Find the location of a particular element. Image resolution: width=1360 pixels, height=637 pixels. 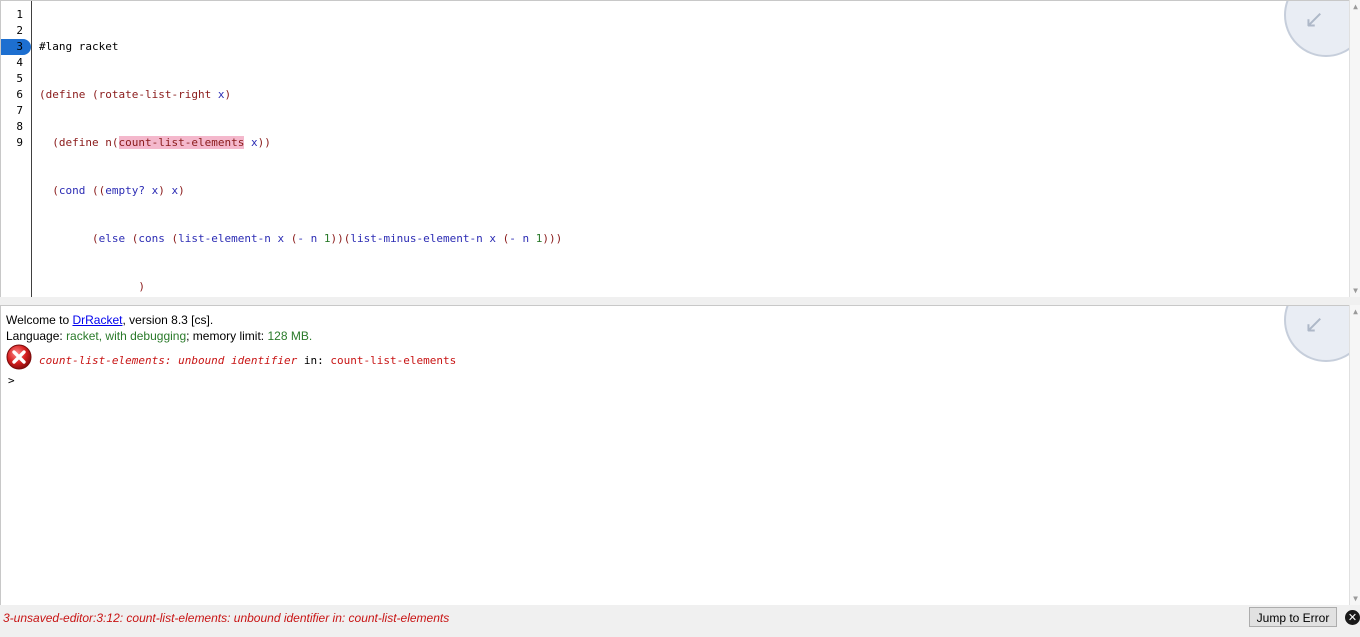

error-in-label: in: is located at coordinates (314, 360).